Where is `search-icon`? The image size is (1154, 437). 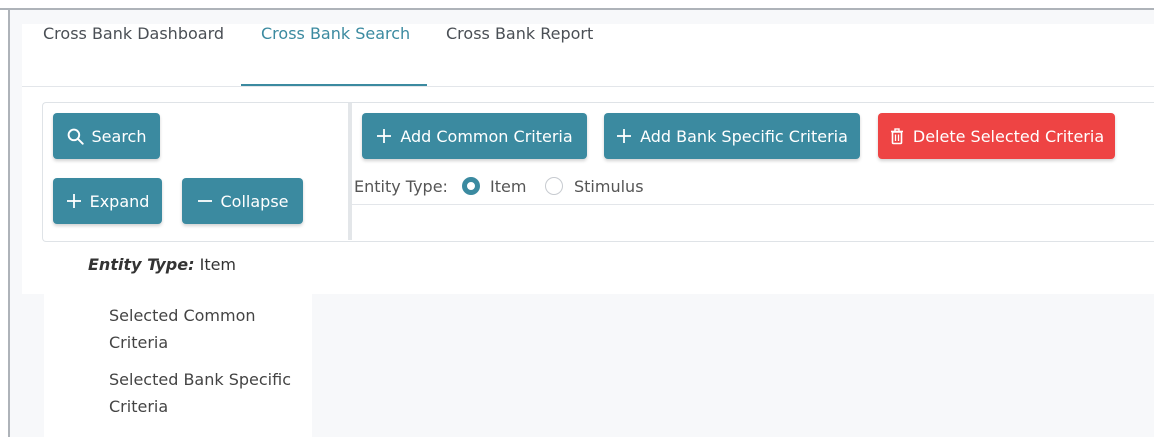 search-icon is located at coordinates (75, 136).